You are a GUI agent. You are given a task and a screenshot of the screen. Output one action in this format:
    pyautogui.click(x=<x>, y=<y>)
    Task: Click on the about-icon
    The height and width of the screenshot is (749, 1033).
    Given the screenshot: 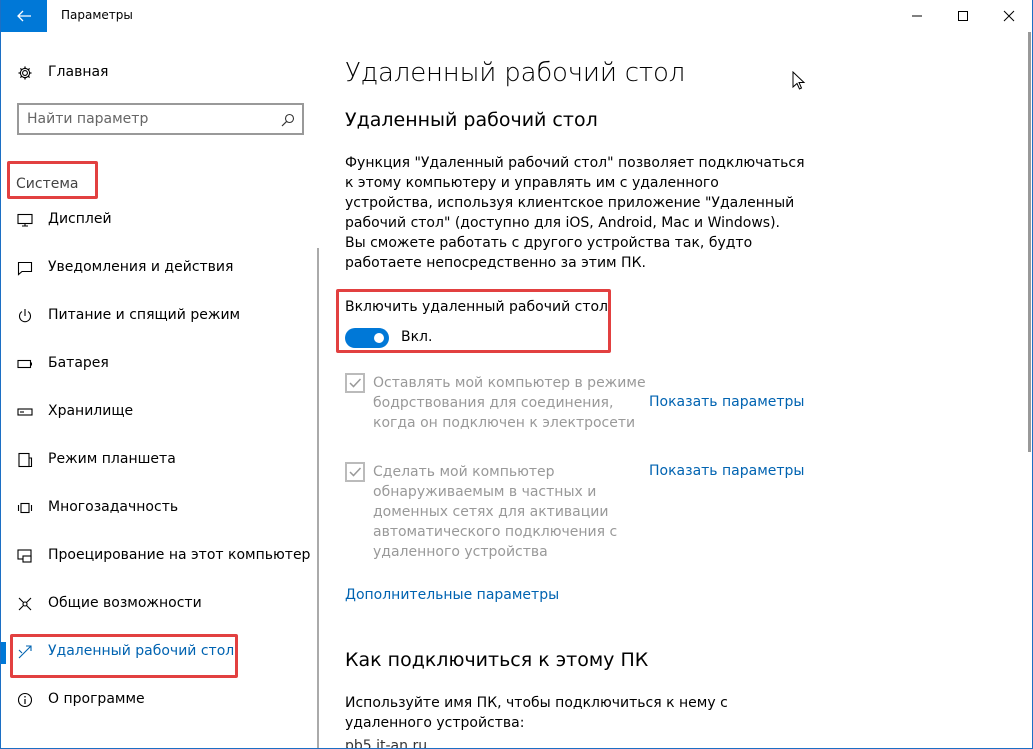 What is the action you would take?
    pyautogui.click(x=25, y=700)
    